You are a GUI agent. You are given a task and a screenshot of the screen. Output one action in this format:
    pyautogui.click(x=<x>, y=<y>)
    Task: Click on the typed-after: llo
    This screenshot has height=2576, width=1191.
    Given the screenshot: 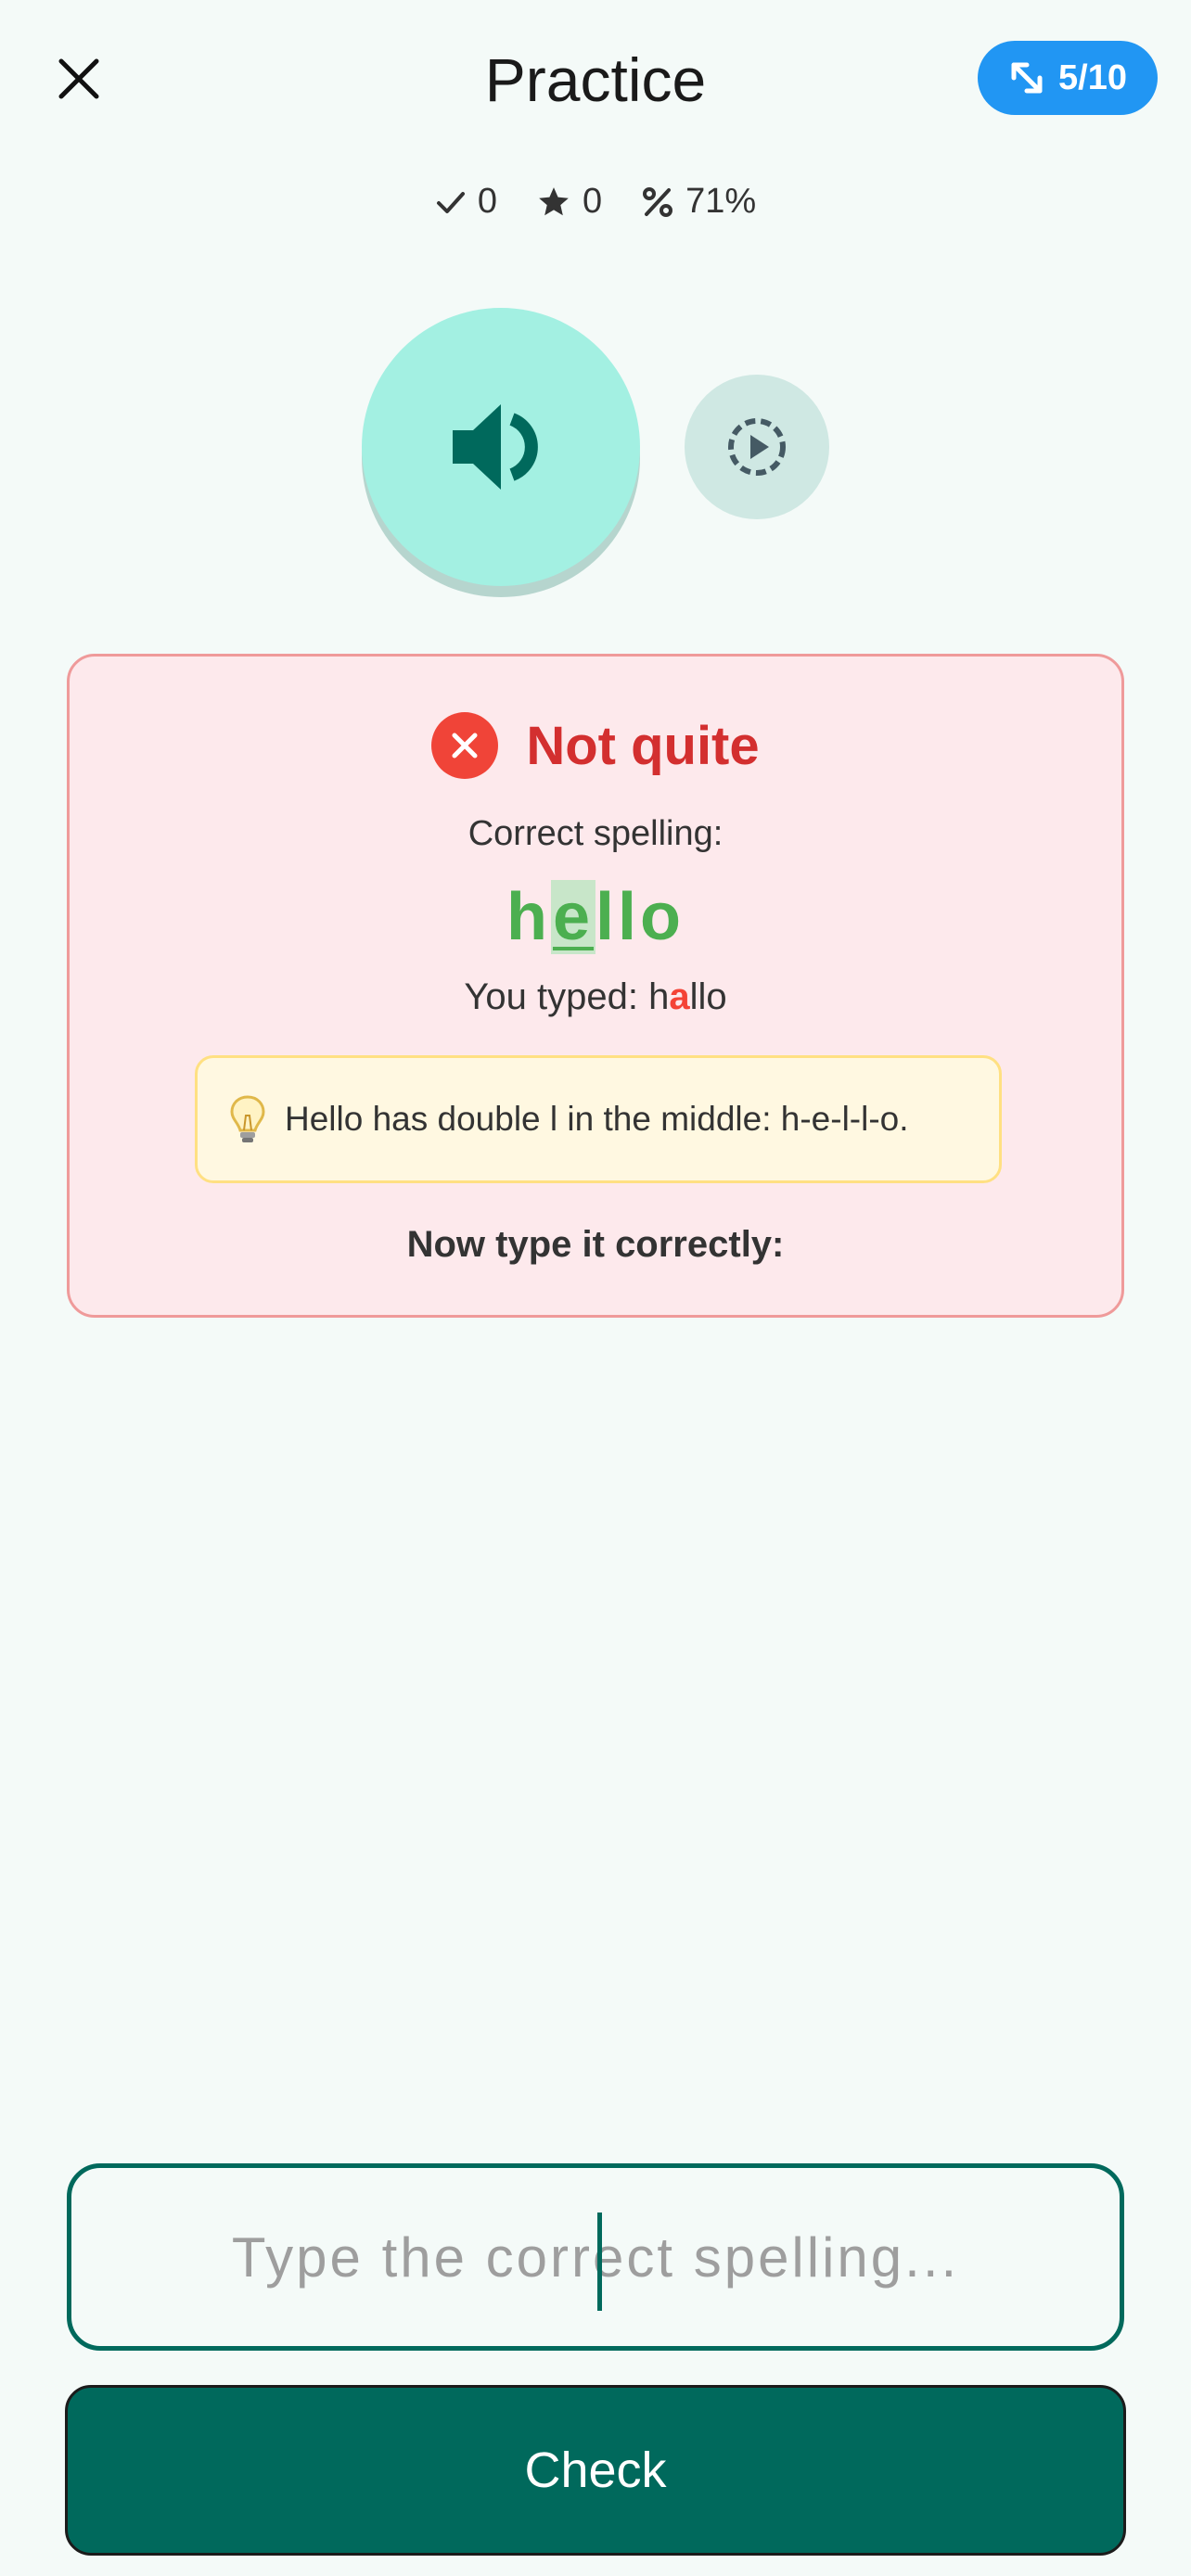 What is the action you would take?
    pyautogui.click(x=708, y=997)
    